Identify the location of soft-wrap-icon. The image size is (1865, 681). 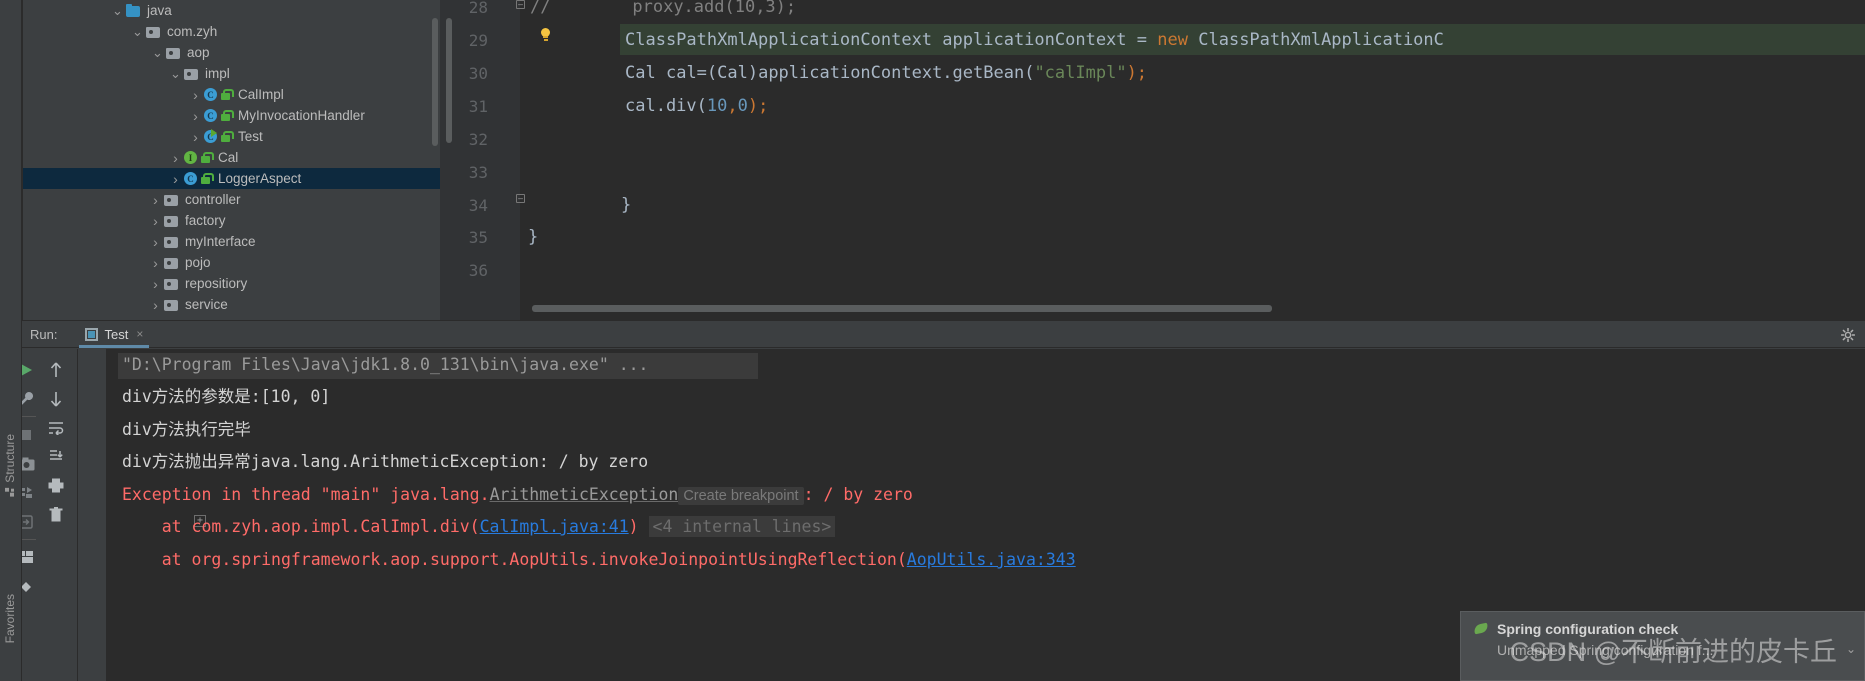
(56, 427).